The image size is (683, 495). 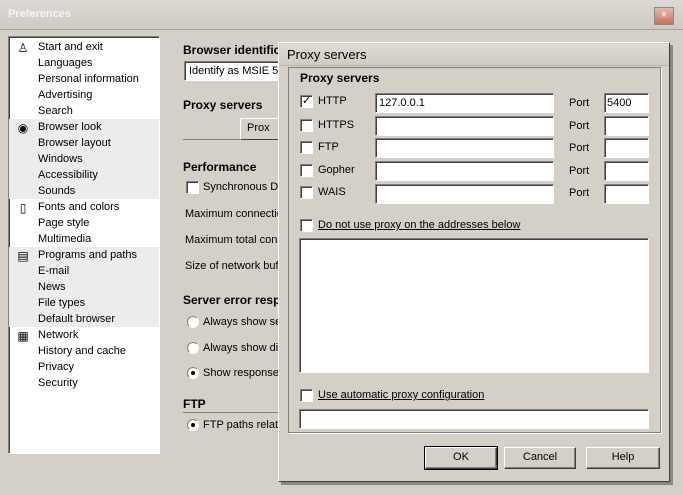 What do you see at coordinates (336, 170) in the screenshot?
I see `gopher-label: Gopher` at bounding box center [336, 170].